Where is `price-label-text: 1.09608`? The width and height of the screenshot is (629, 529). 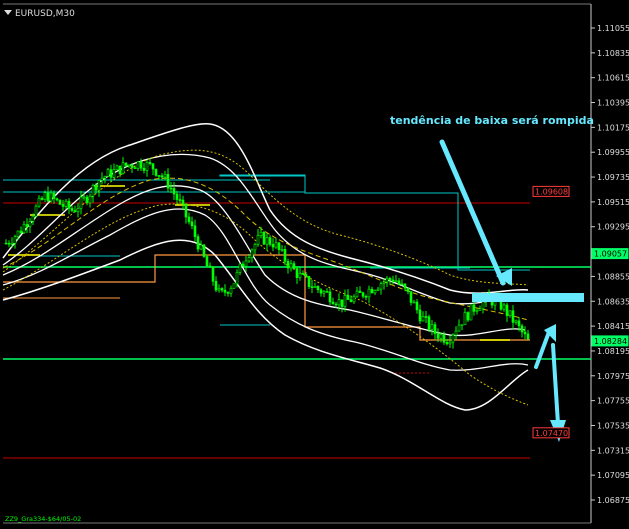 price-label-text: 1.09608 is located at coordinates (551, 191).